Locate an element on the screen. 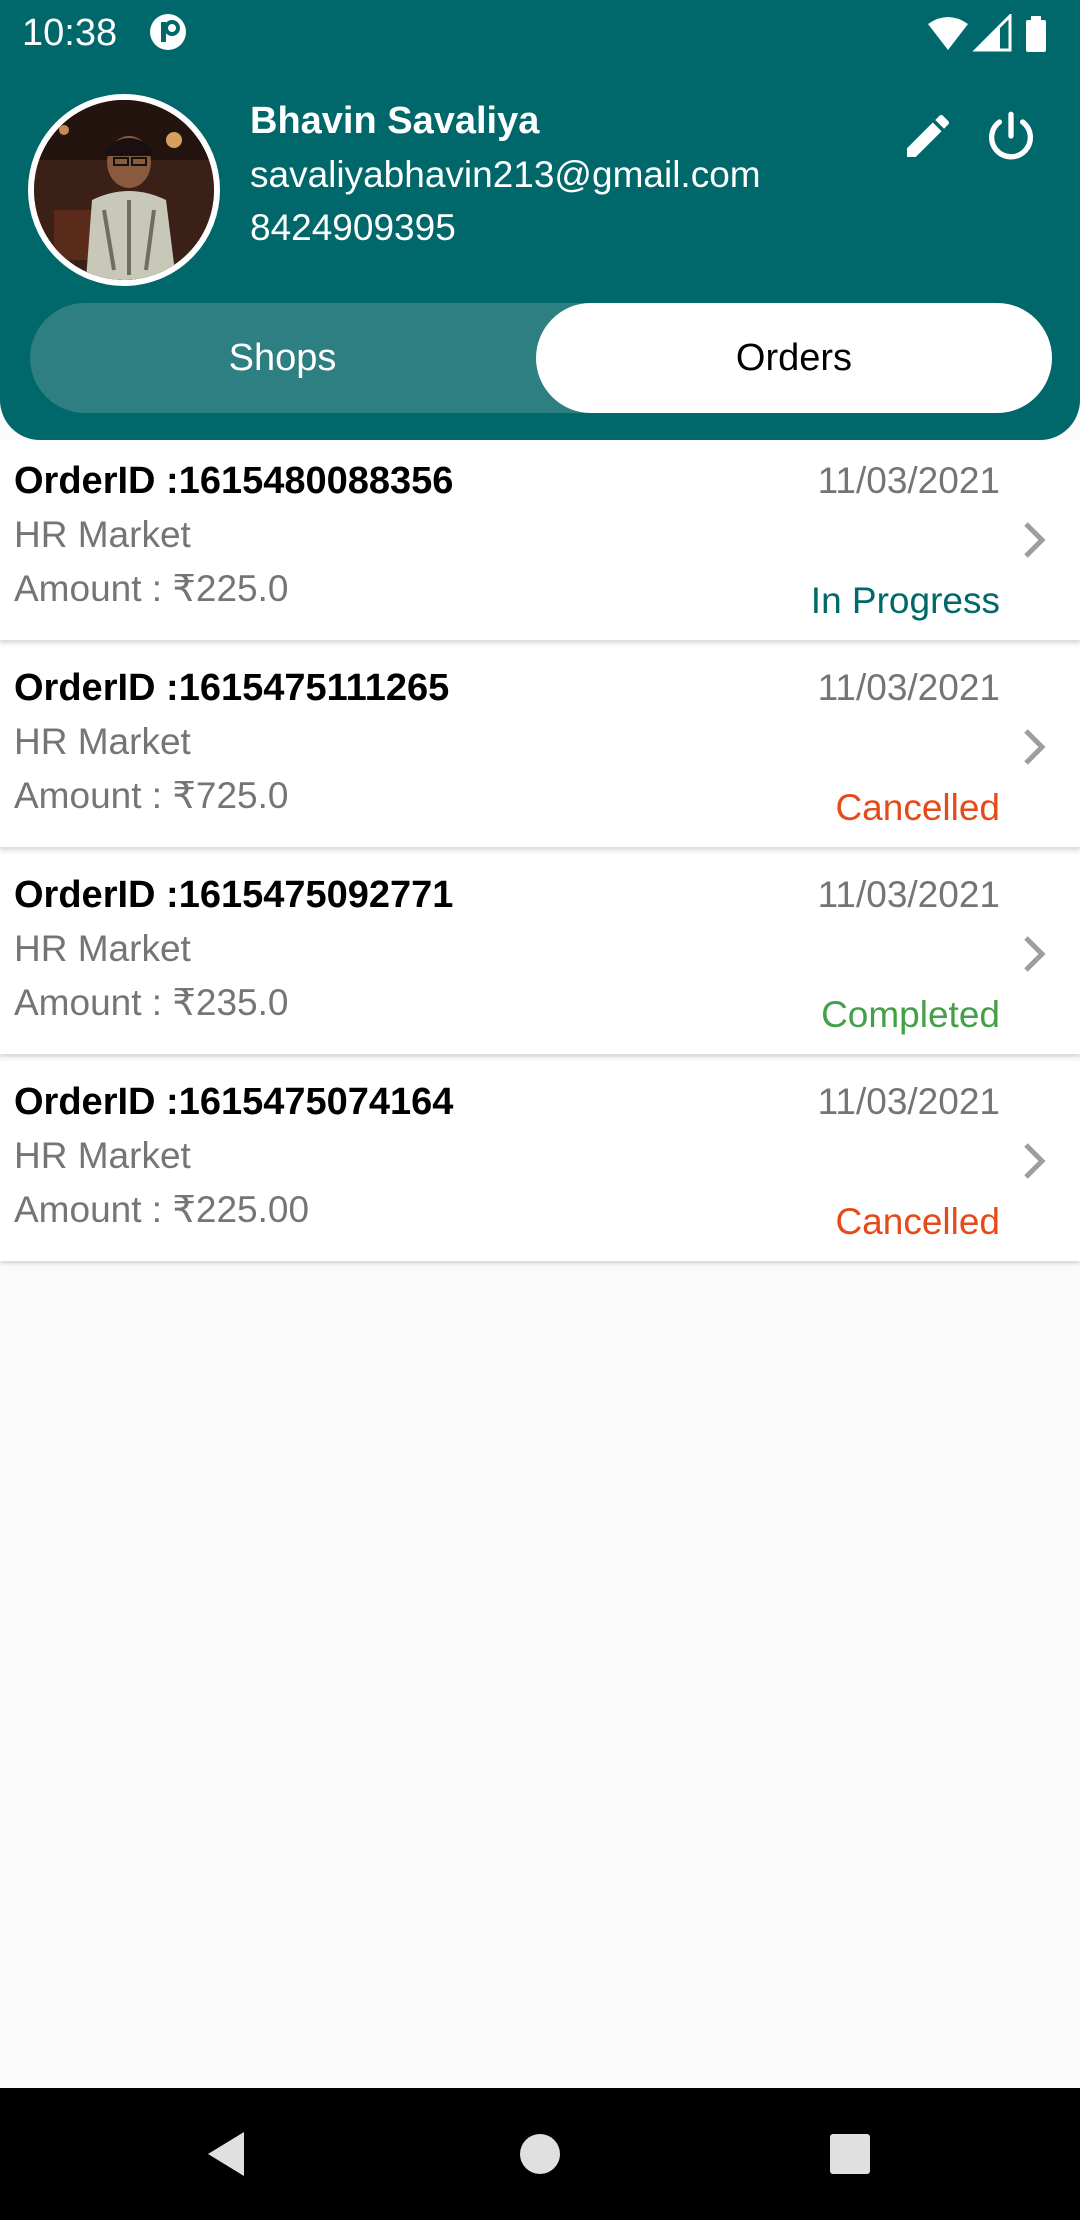 This screenshot has width=1080, height=2220. order-amount: Amount : ₹235.0 is located at coordinates (151, 1002).